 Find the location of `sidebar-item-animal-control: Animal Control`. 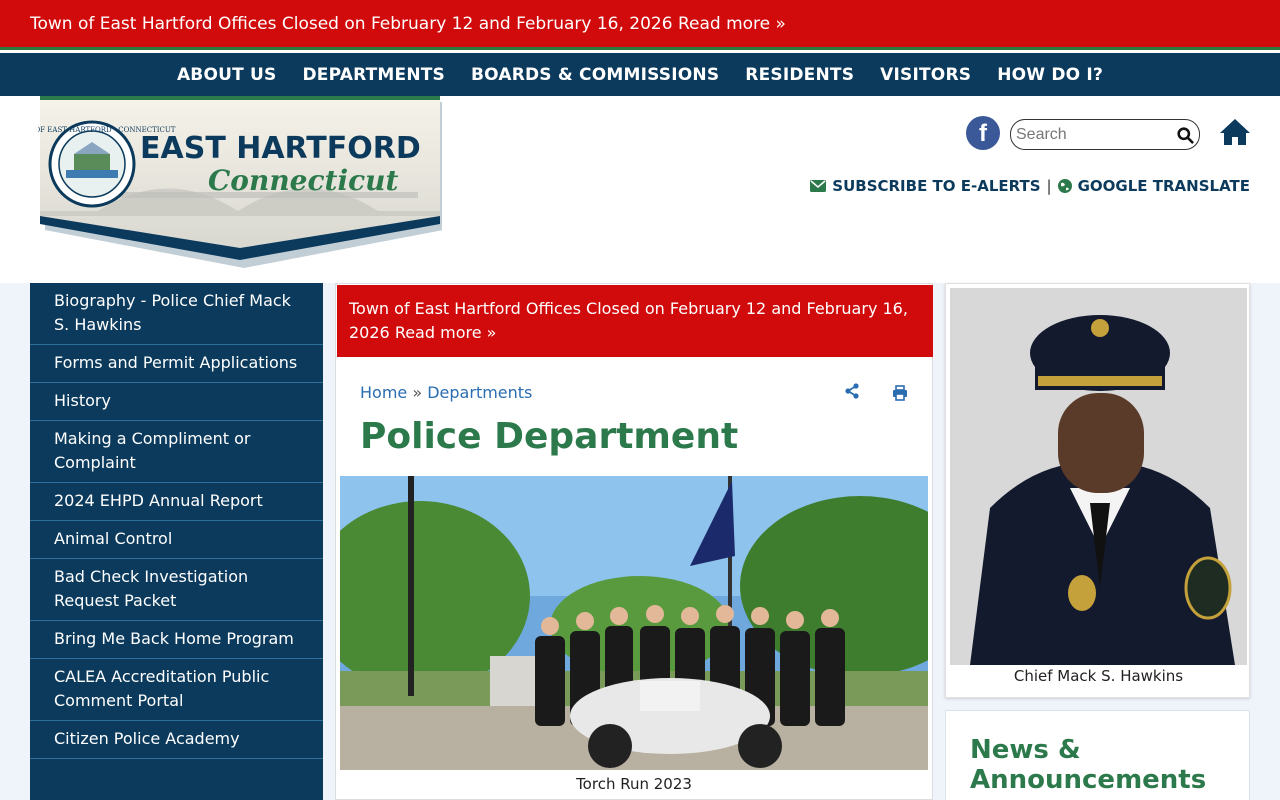

sidebar-item-animal-control: Animal Control is located at coordinates (176, 540).